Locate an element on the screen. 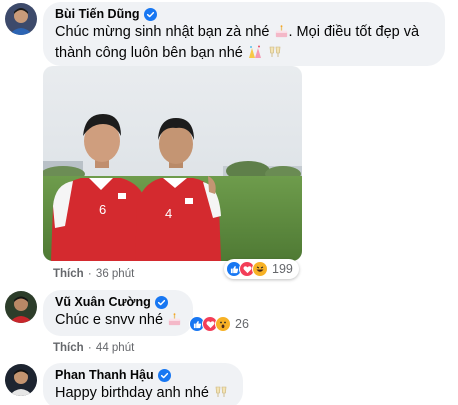  reaction-count: 199 is located at coordinates (282, 269).